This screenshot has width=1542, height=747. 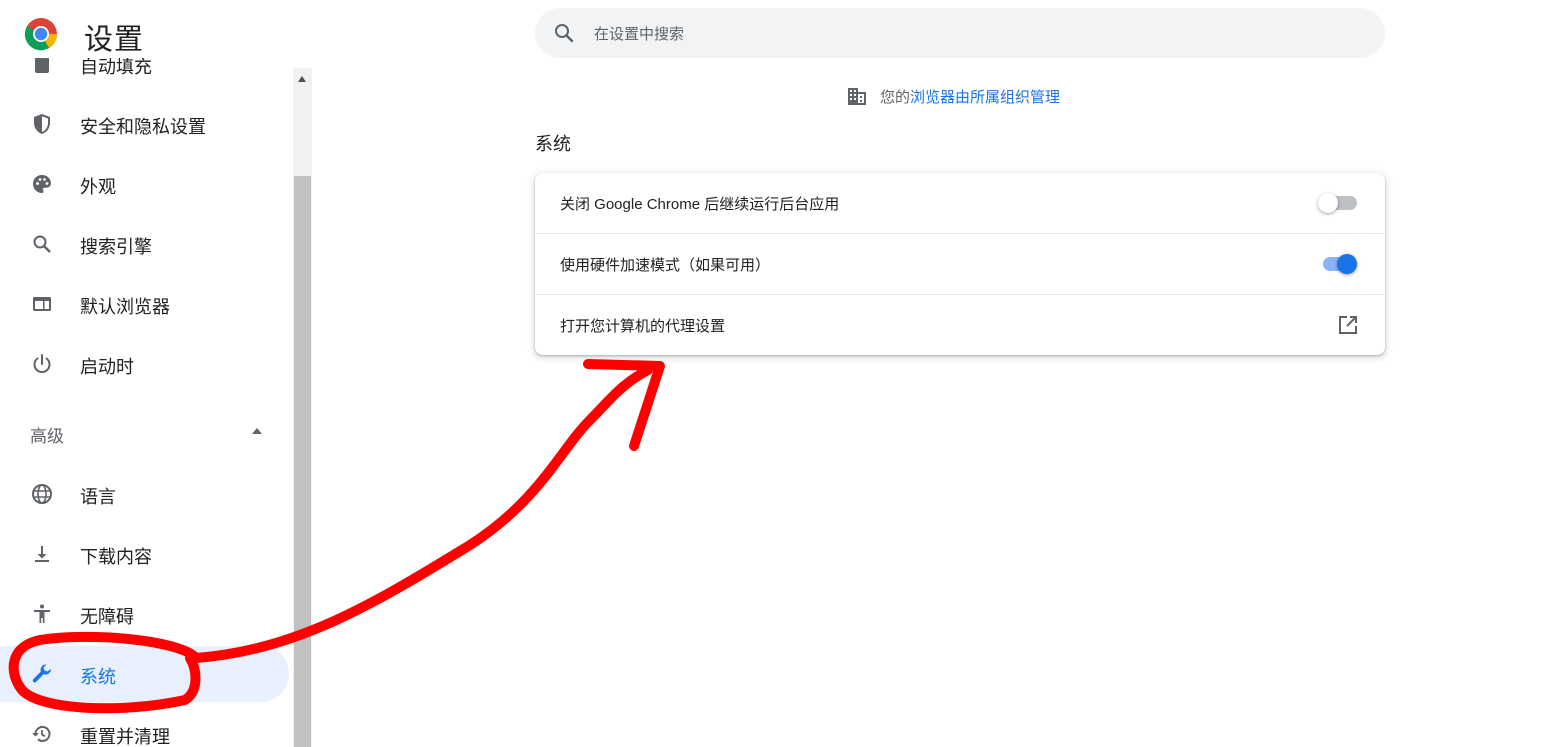 What do you see at coordinates (116, 557) in the screenshot?
I see `sidebar-item-label: 下载内容` at bounding box center [116, 557].